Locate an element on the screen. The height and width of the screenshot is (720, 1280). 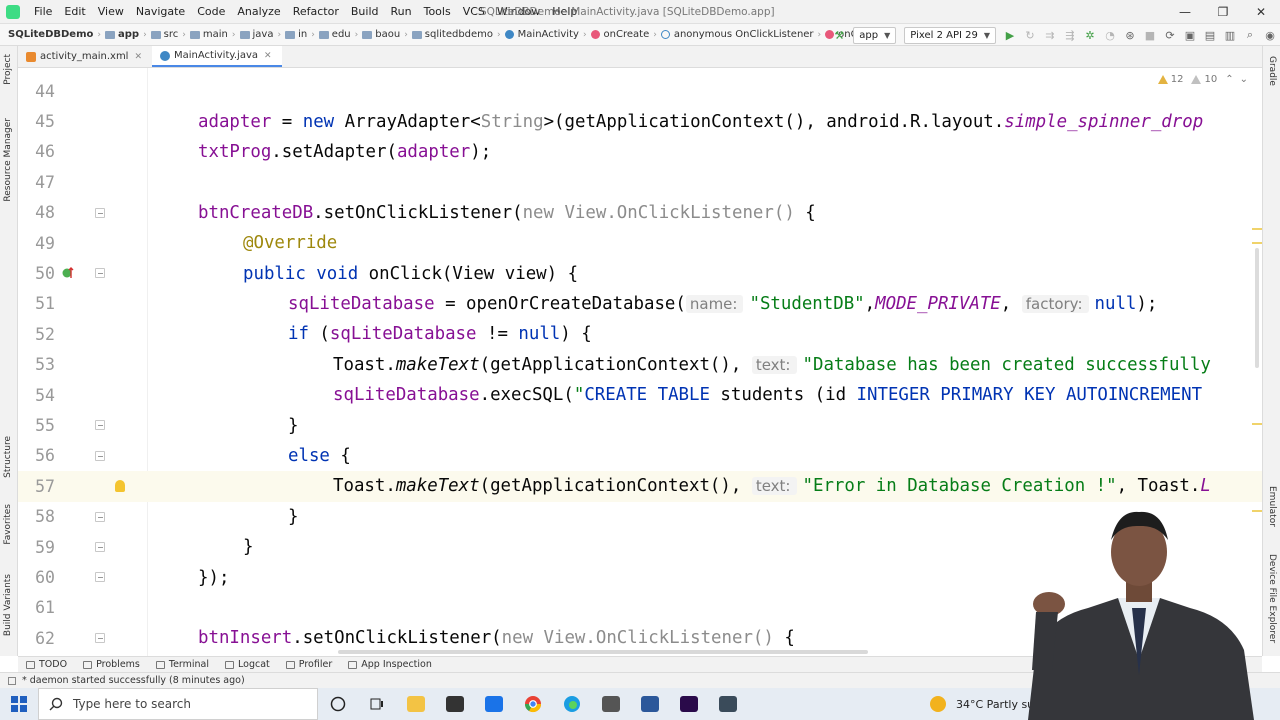
menu-file: File is located at coordinates (43, 12).